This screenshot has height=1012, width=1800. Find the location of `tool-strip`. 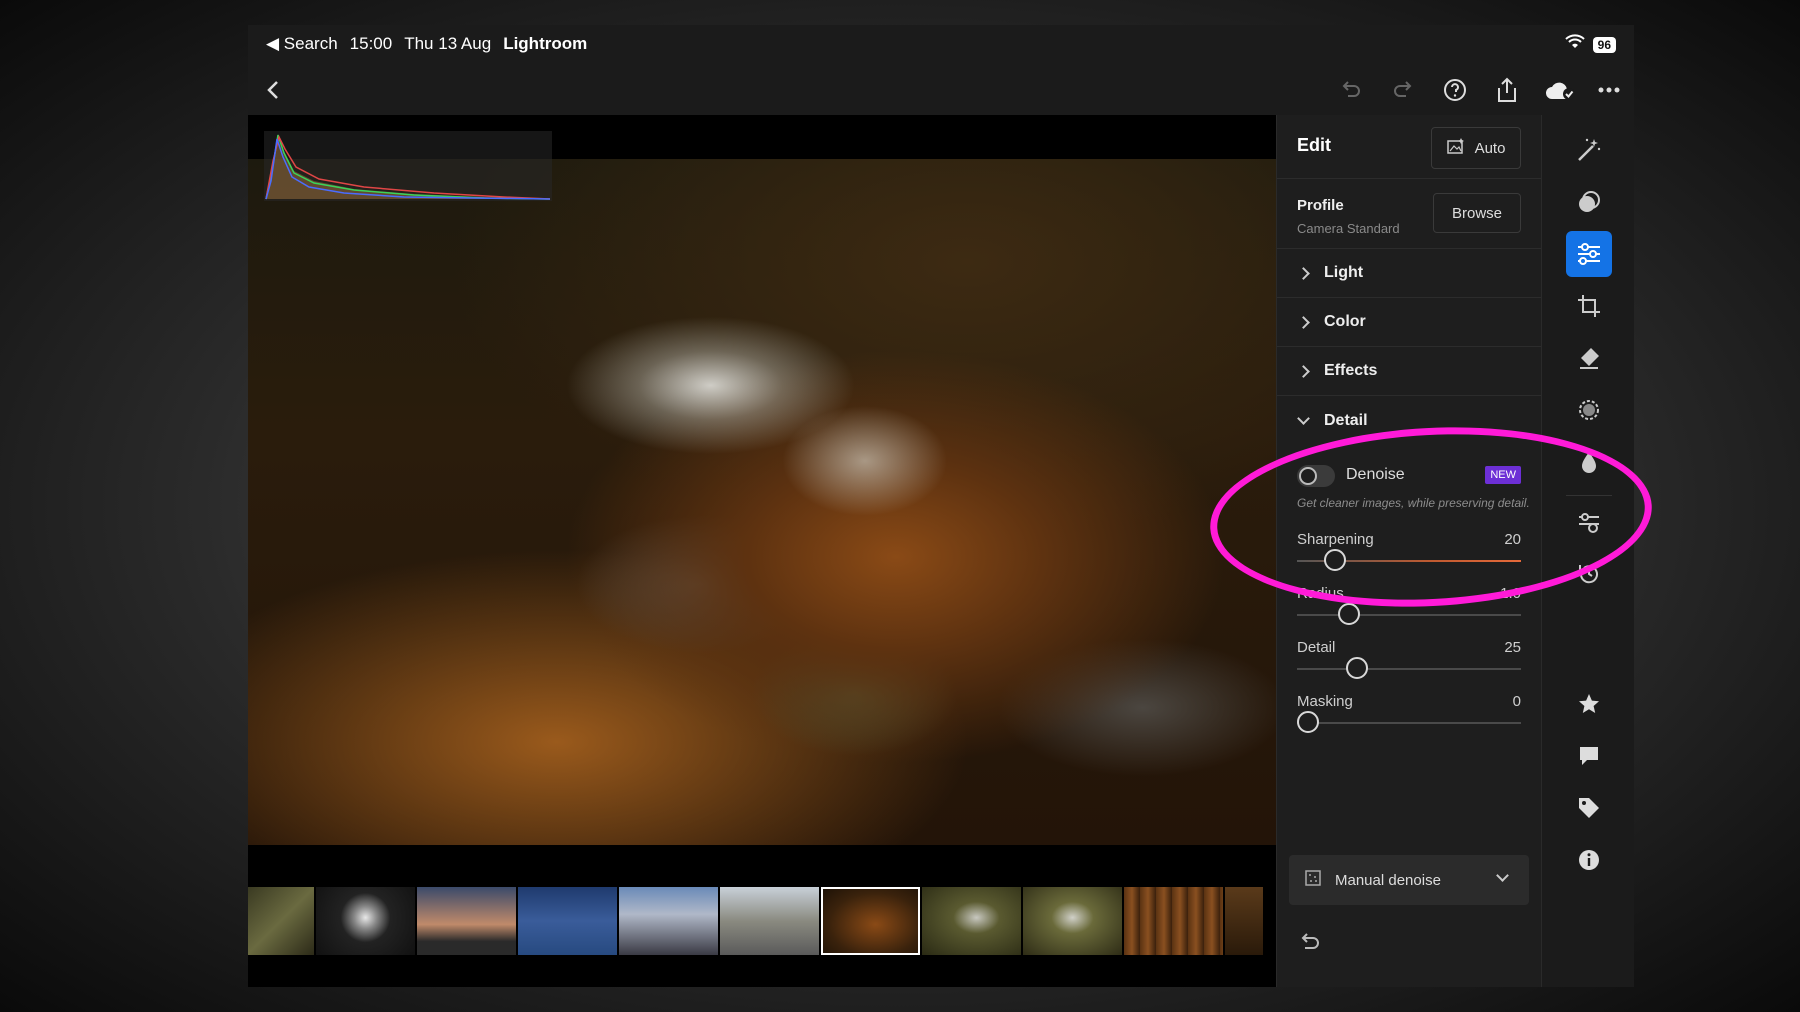

tool-strip is located at coordinates (1587, 551).